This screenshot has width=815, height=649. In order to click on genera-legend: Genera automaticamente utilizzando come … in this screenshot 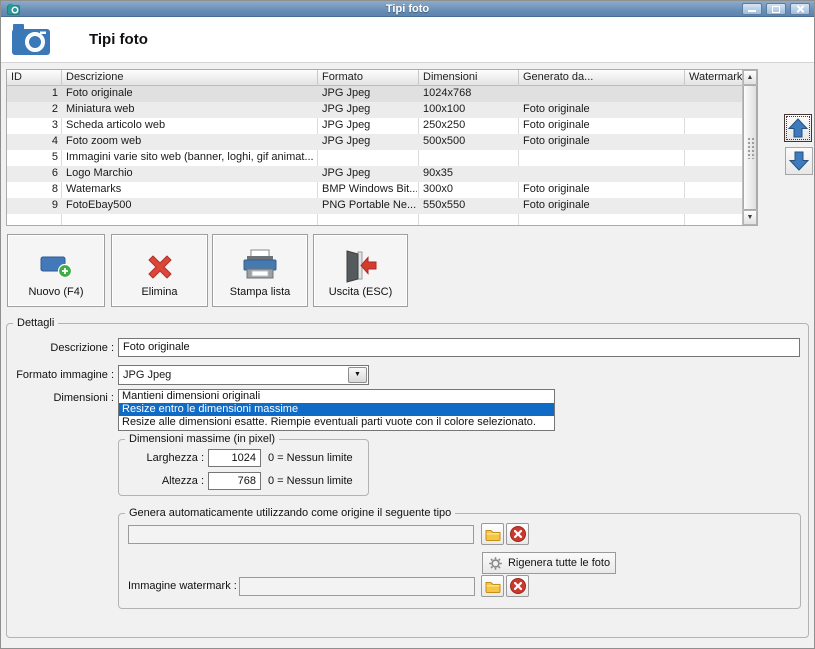, I will do `click(290, 513)`.